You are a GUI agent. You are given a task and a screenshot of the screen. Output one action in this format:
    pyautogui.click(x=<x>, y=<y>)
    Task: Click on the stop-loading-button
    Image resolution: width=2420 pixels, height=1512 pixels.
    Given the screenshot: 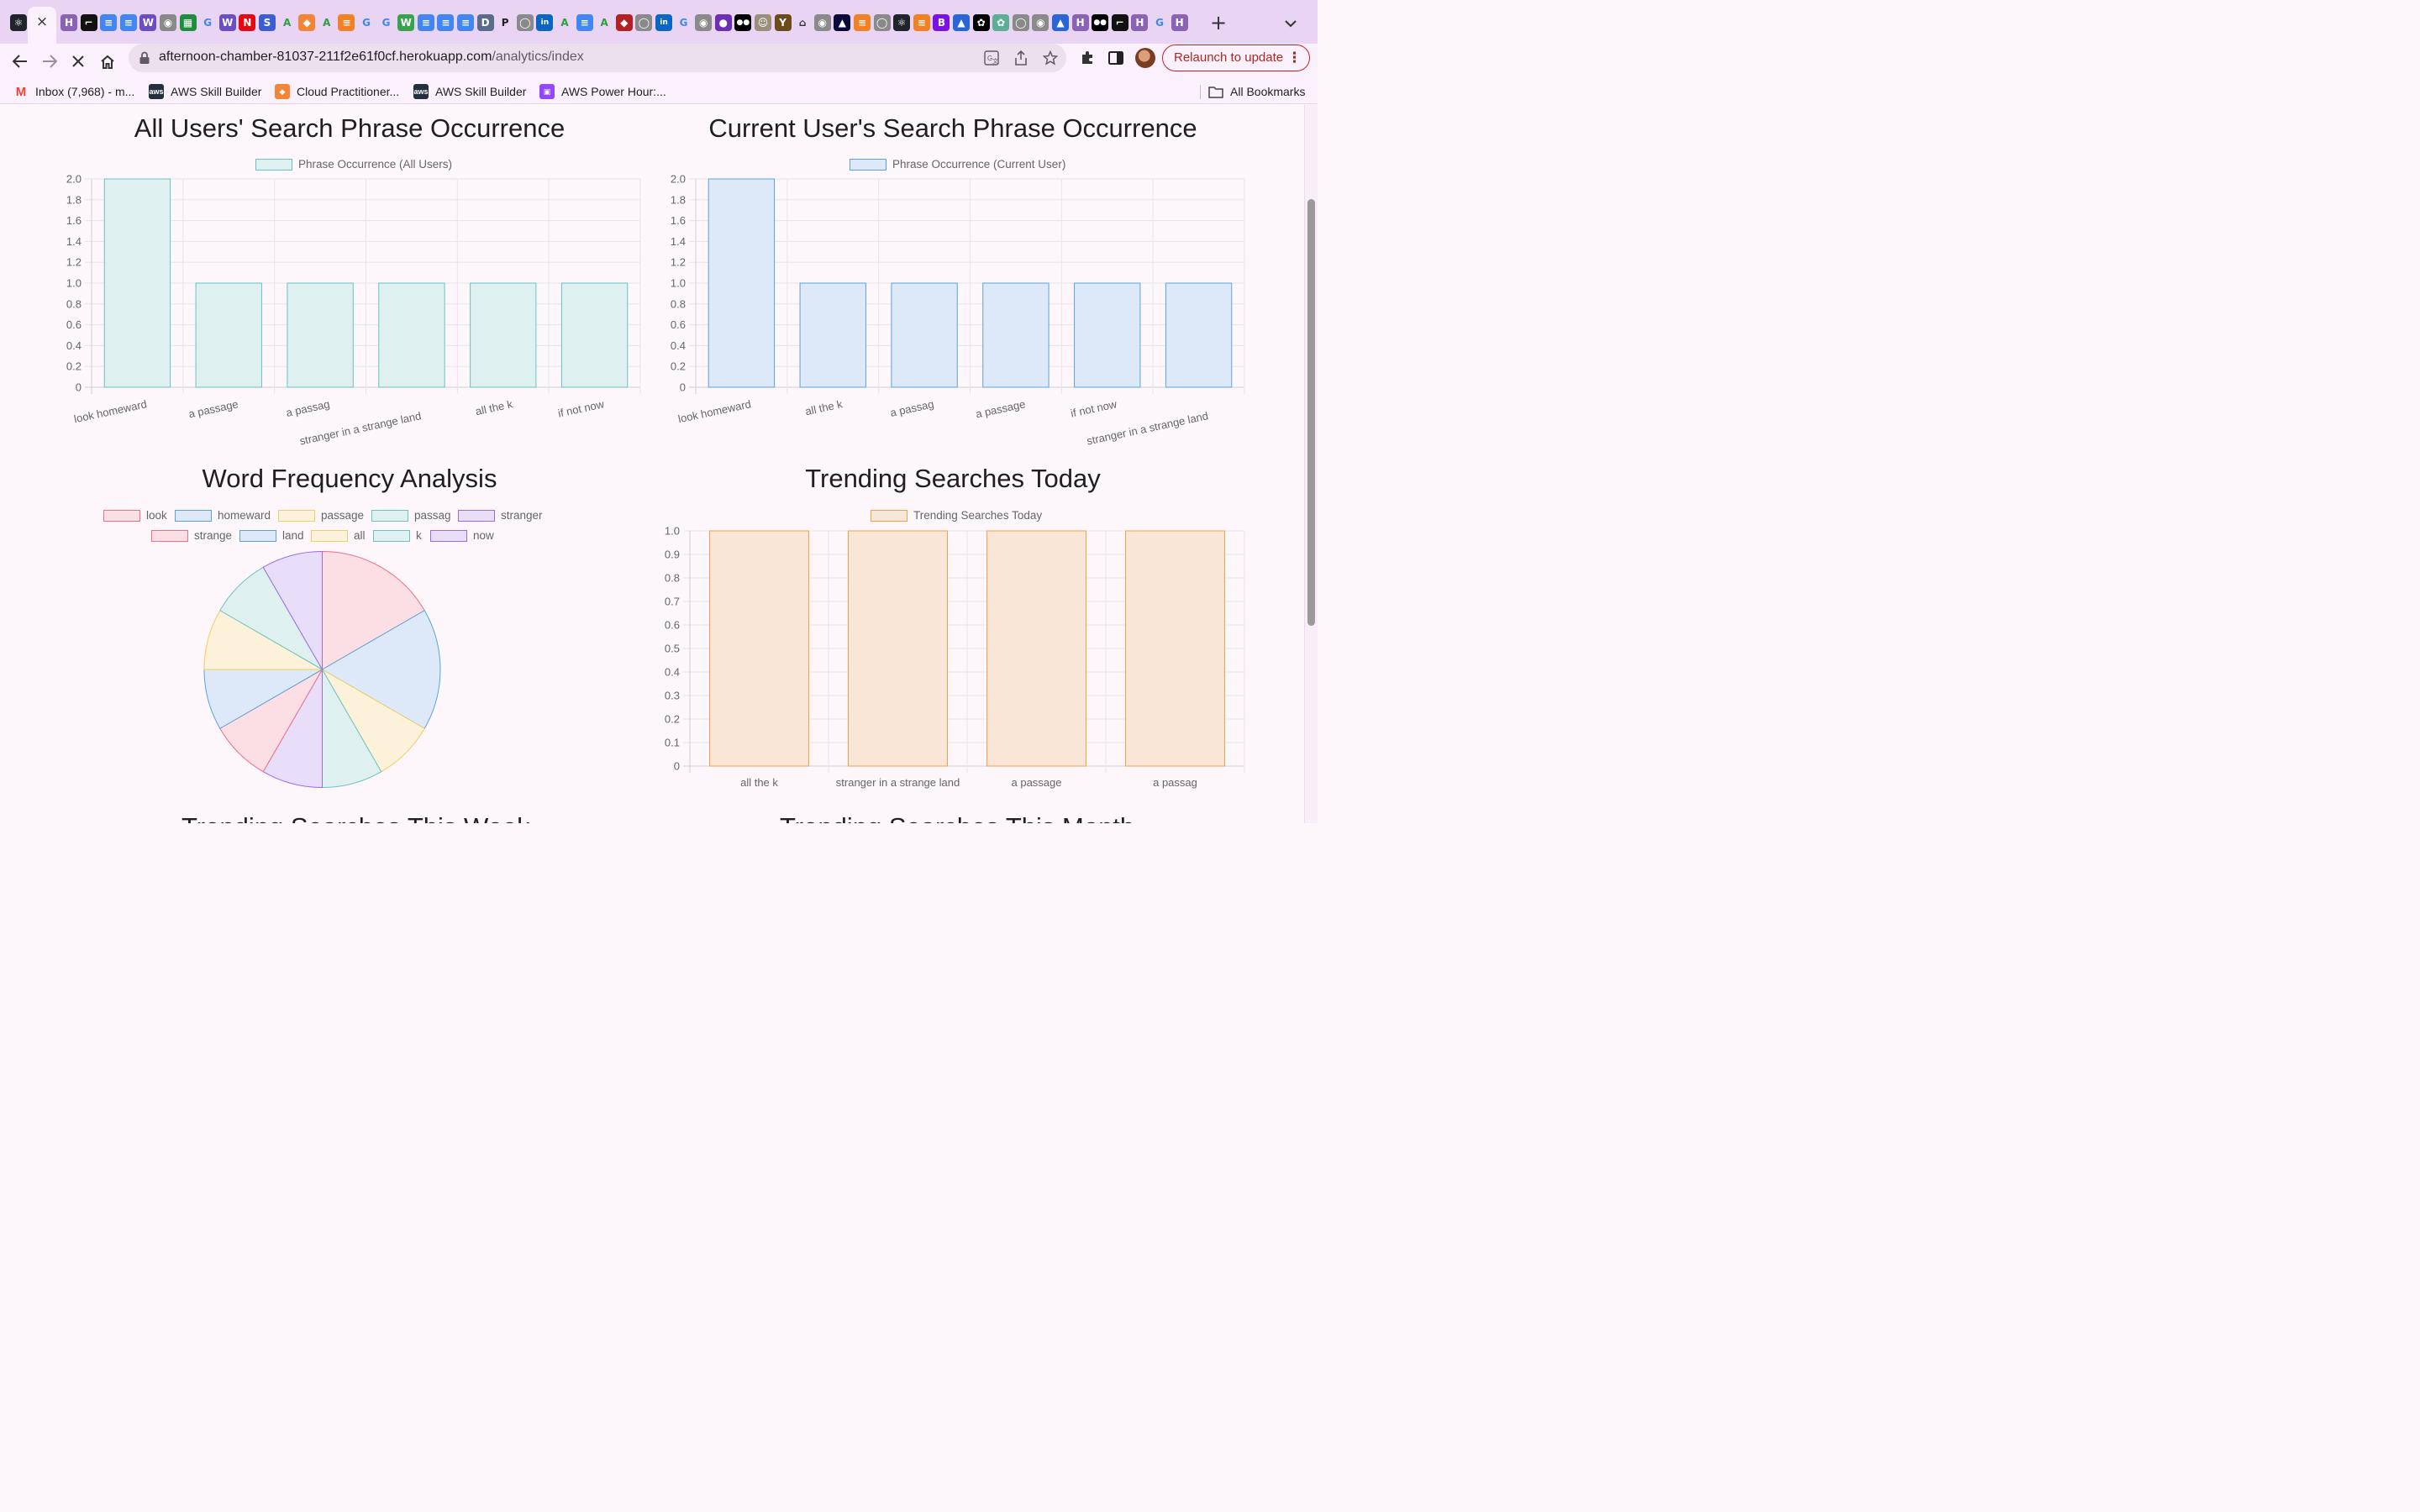 What is the action you would take?
    pyautogui.click(x=78, y=61)
    